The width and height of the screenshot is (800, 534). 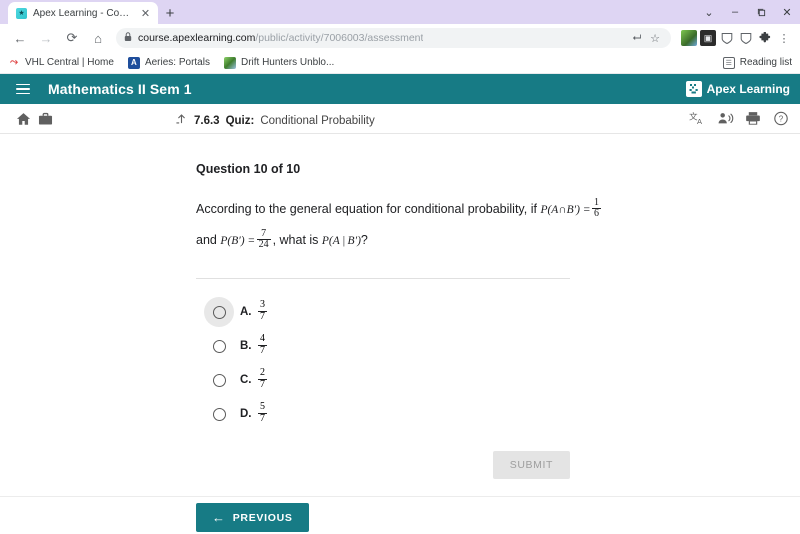 What do you see at coordinates (21, 13) in the screenshot?
I see `apex-favicon-icon: ★` at bounding box center [21, 13].